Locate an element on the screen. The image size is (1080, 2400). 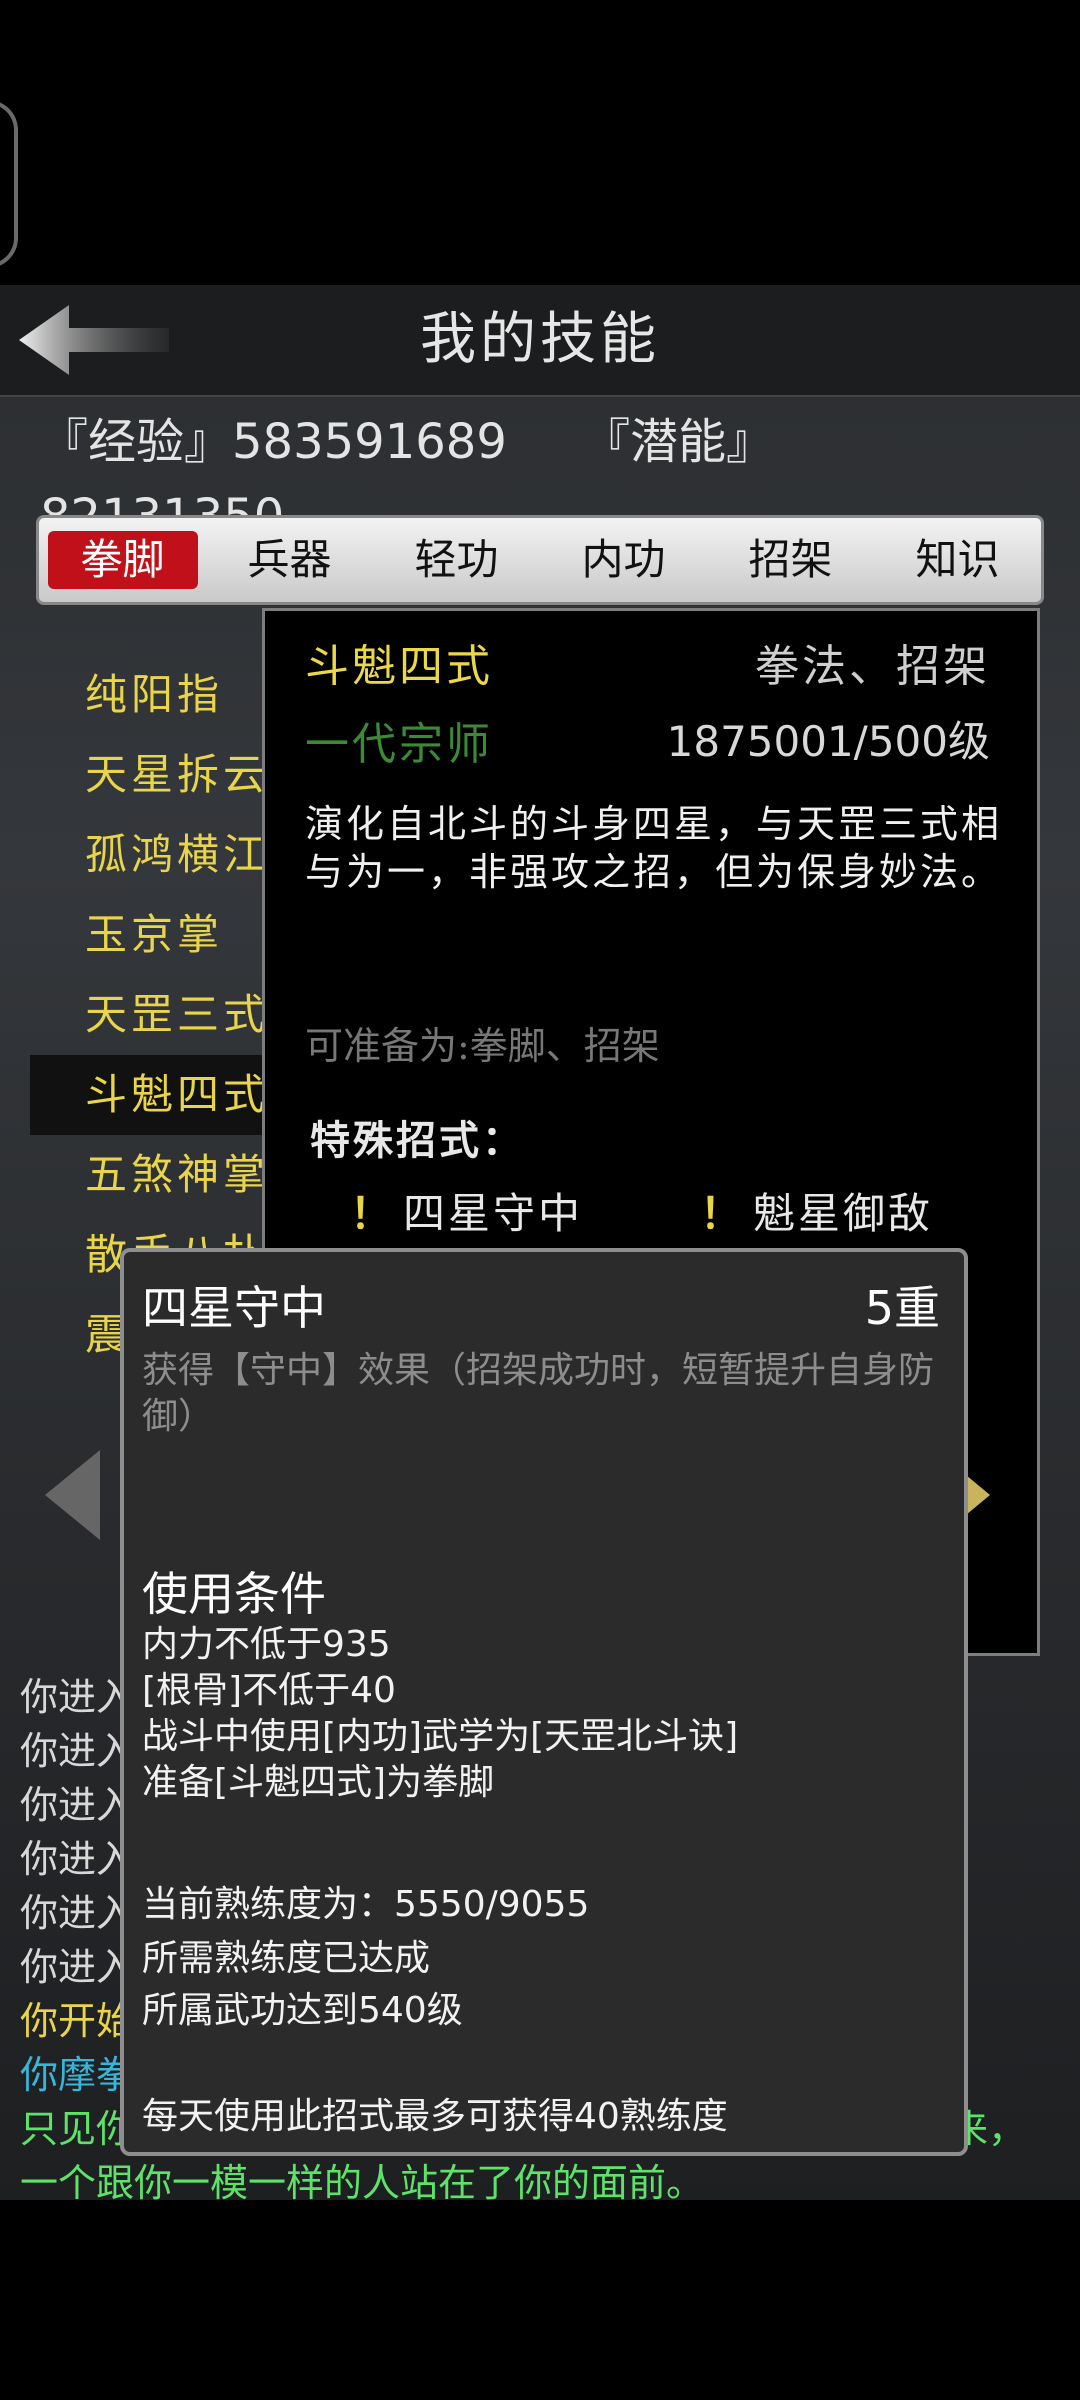
special-move-button: ！四星守中 is located at coordinates (466, 1210).